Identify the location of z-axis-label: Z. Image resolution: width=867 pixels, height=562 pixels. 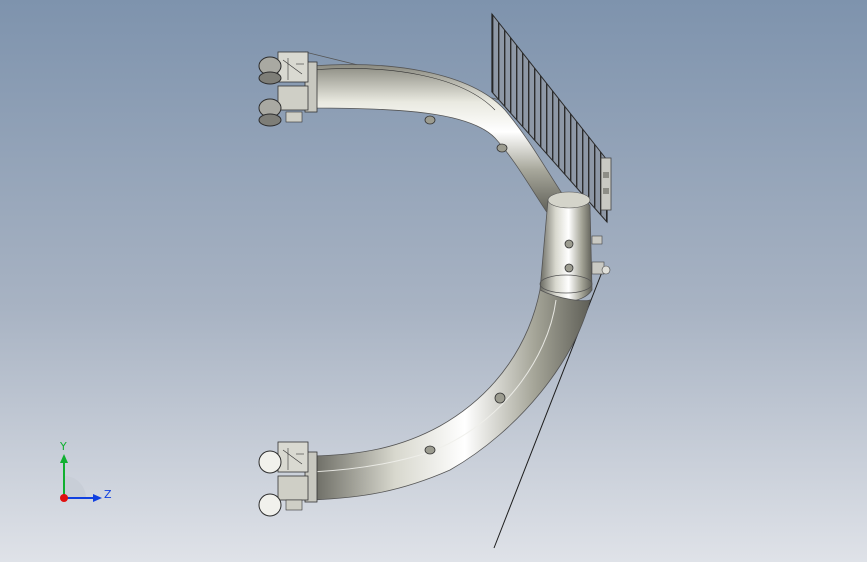
(108, 494).